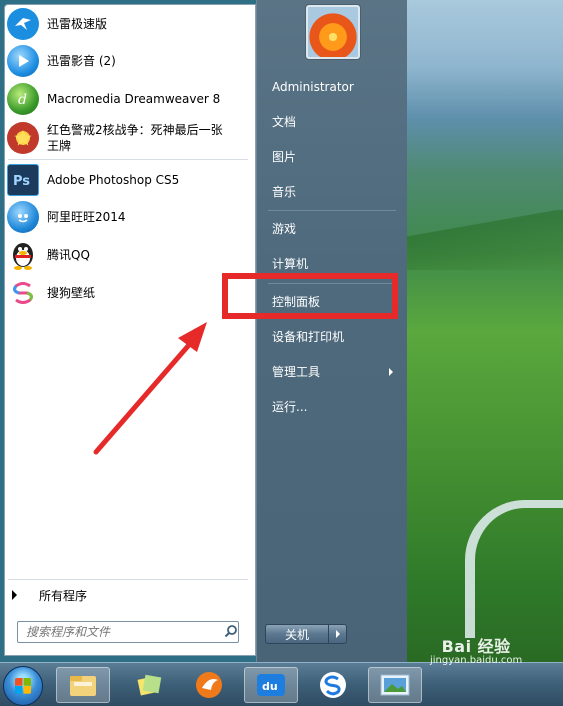 The height and width of the screenshot is (706, 563). Describe the element at coordinates (134, 99) in the screenshot. I see `program-label: Macromedia Dreamweaver 8` at that location.